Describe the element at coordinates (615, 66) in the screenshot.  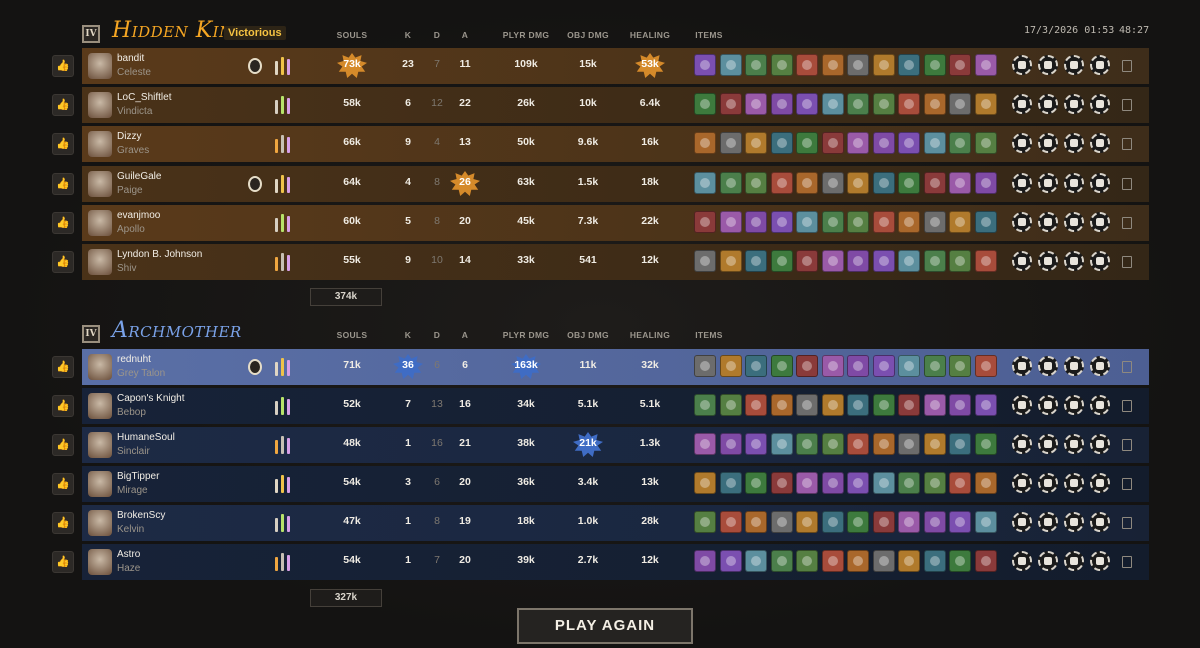
I see `player-row: bandit Celeste 73k 23 7 11 109k 15k 53k` at that location.